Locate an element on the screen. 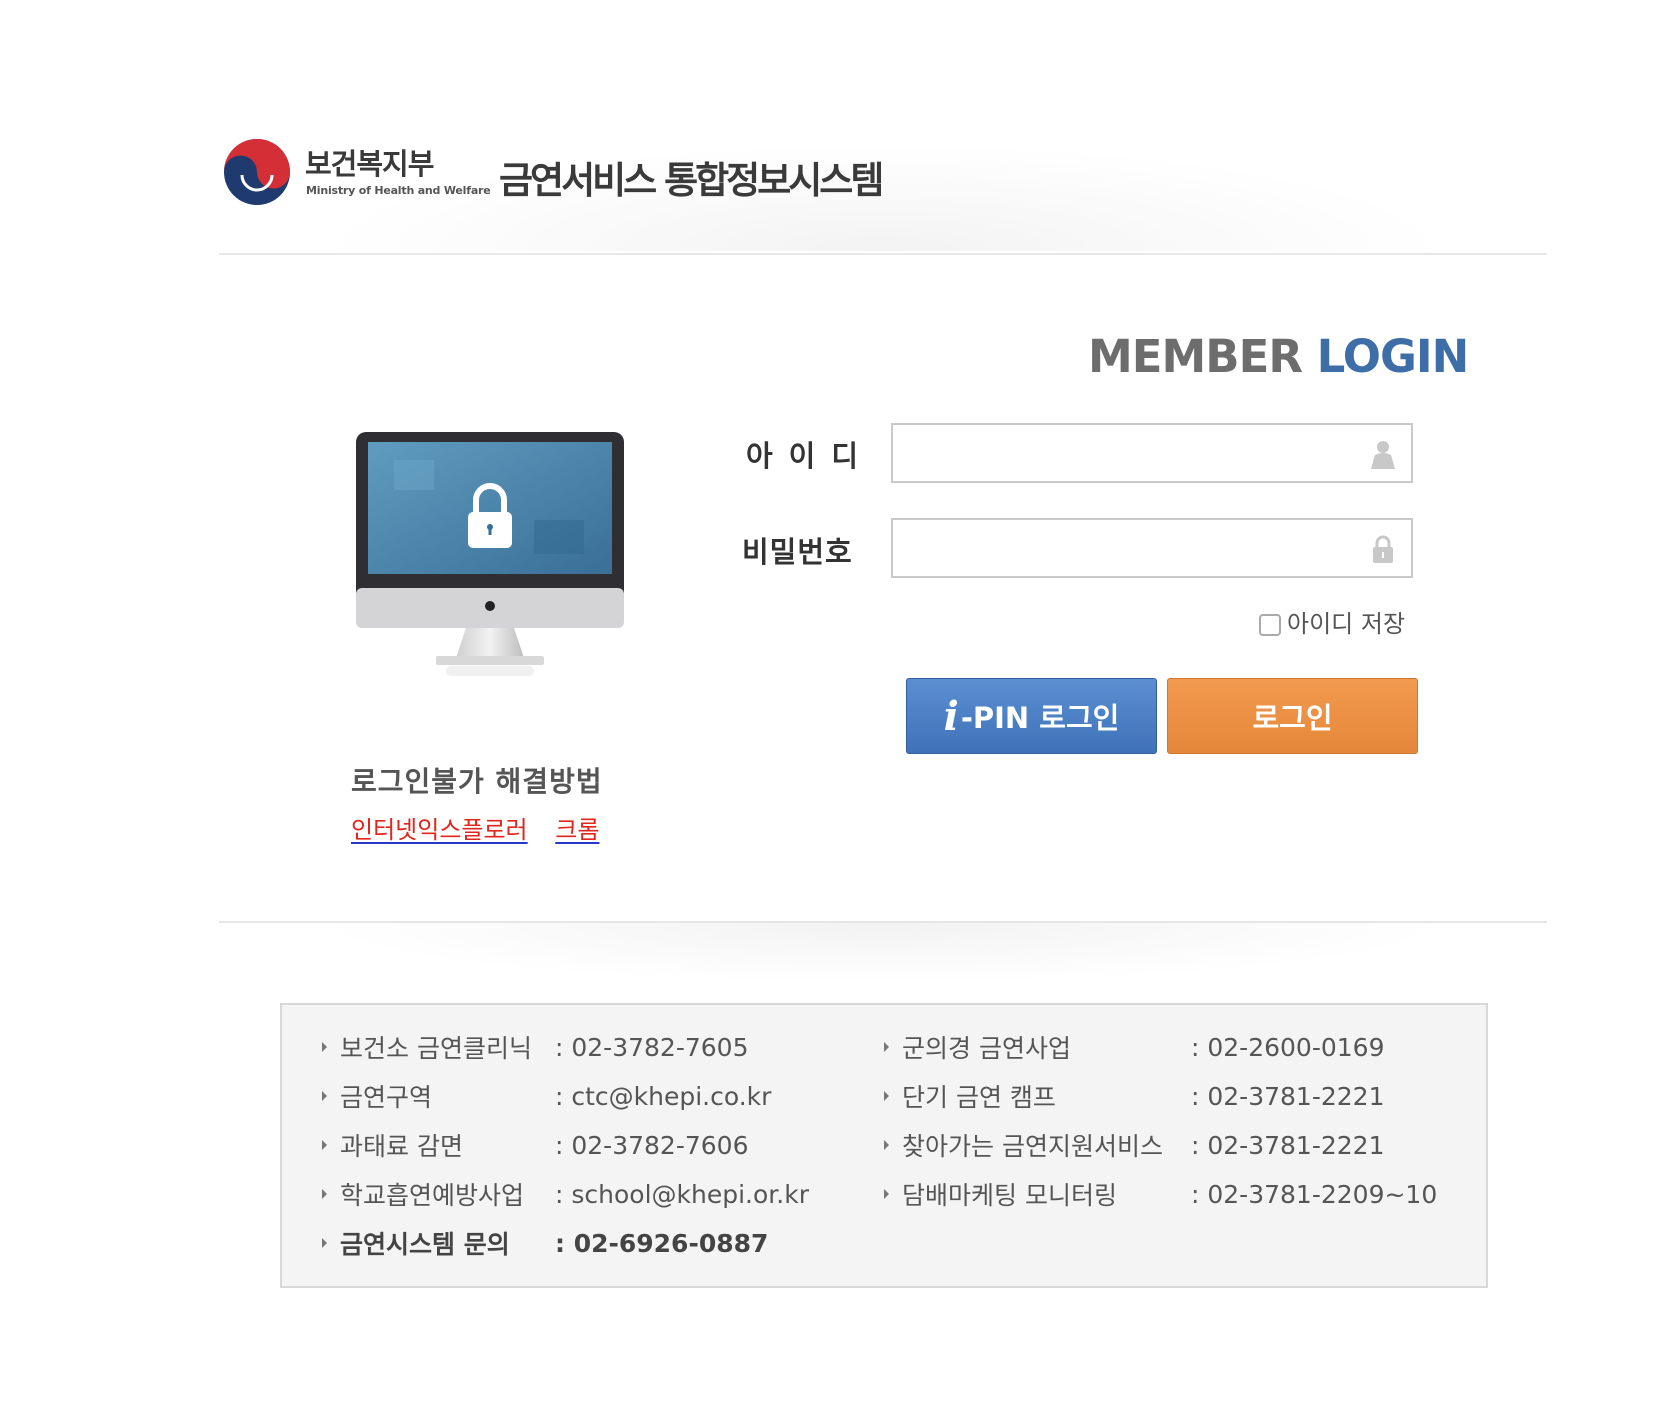 This screenshot has width=1676, height=1406. ipin-login-button: i -PIN 로그인 is located at coordinates (1031, 716).